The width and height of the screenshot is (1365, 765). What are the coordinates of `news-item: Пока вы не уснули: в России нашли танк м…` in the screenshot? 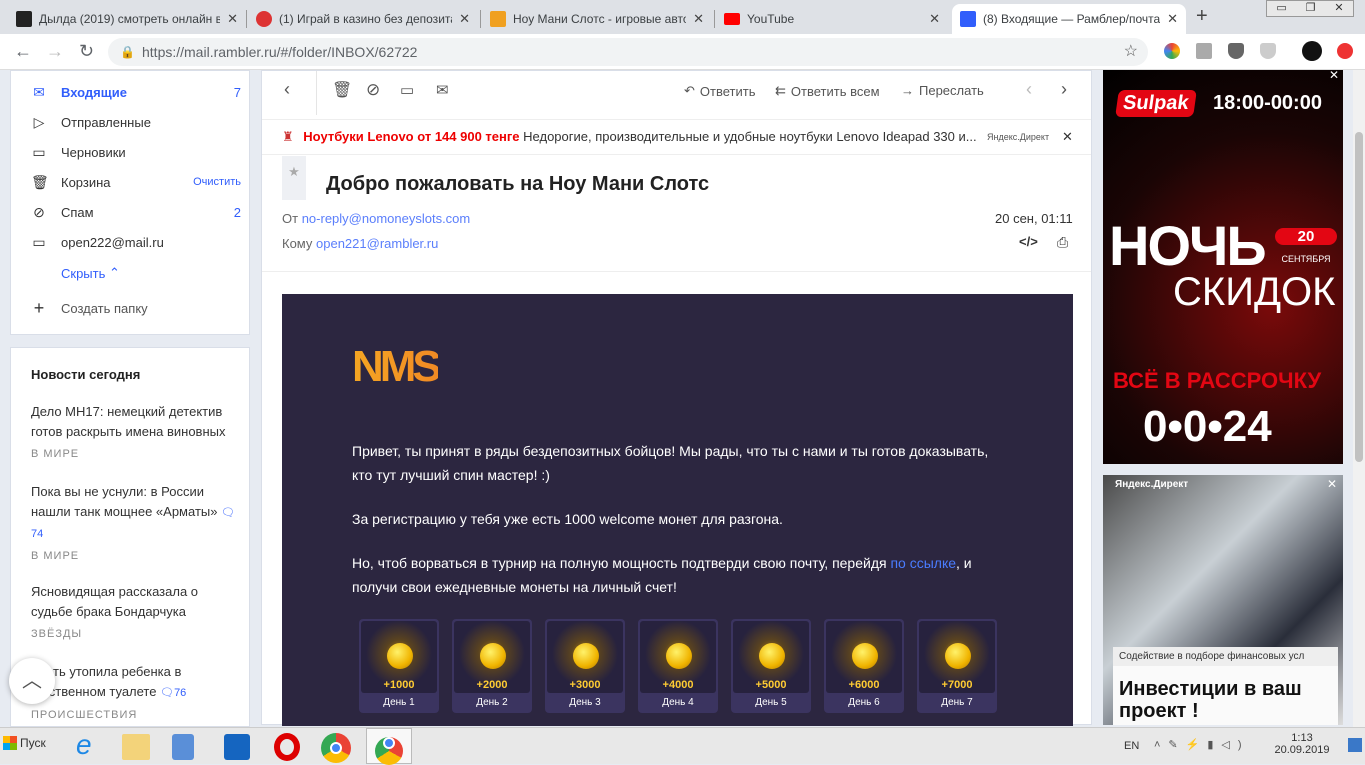 It's located at (133, 524).